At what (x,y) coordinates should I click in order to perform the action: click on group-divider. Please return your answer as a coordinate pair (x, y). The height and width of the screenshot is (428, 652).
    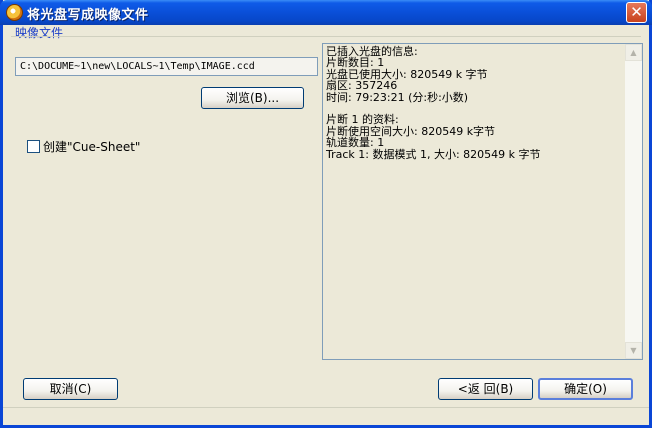
    Looking at the image, I should click on (326, 36).